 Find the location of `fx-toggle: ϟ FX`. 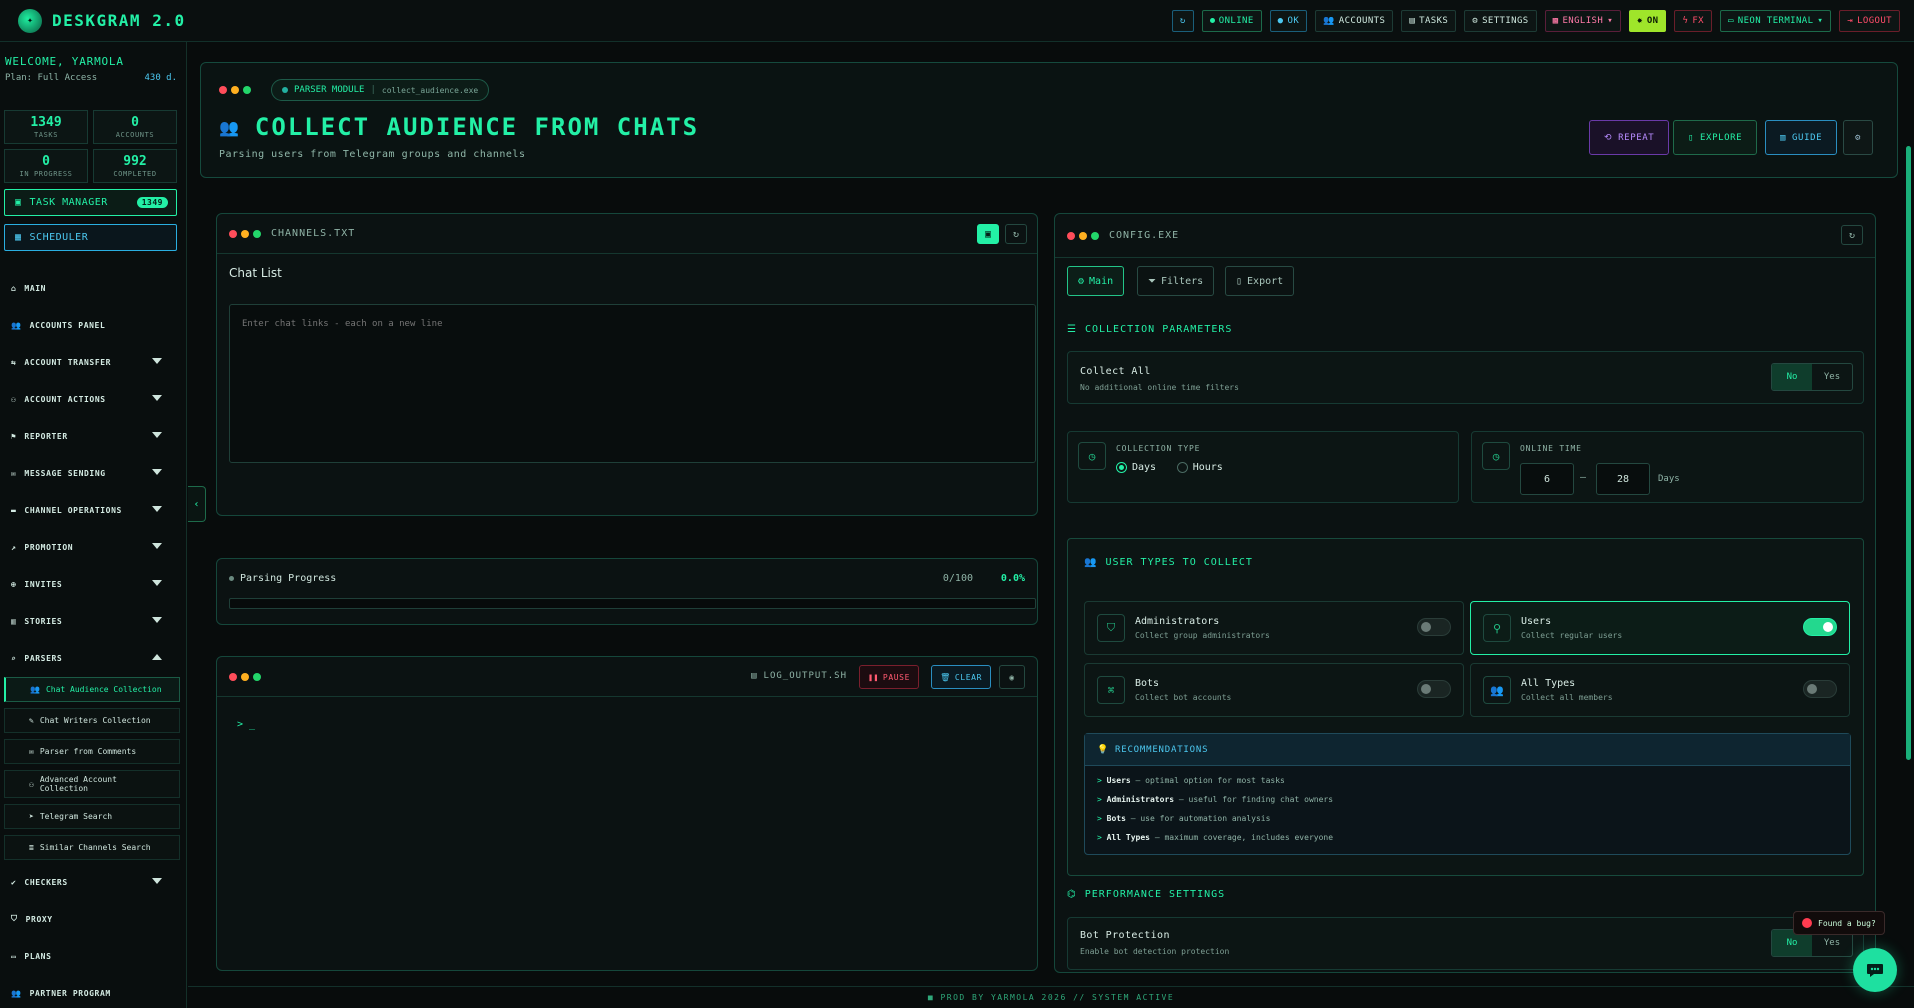

fx-toggle: ϟ FX is located at coordinates (1693, 20).